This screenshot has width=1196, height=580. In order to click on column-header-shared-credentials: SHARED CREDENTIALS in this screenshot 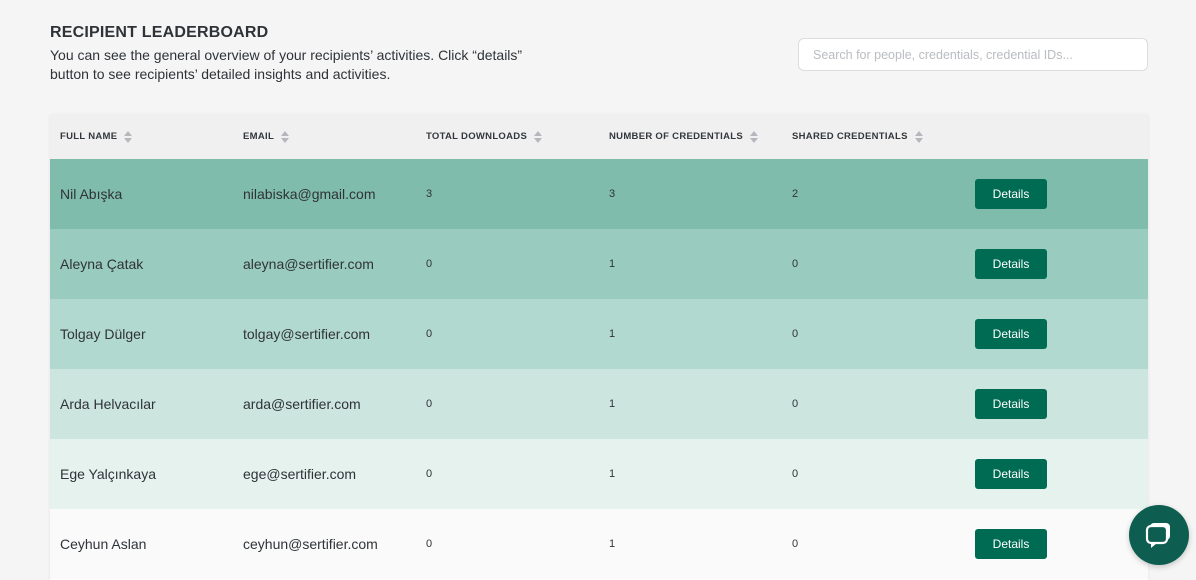, I will do `click(858, 136)`.